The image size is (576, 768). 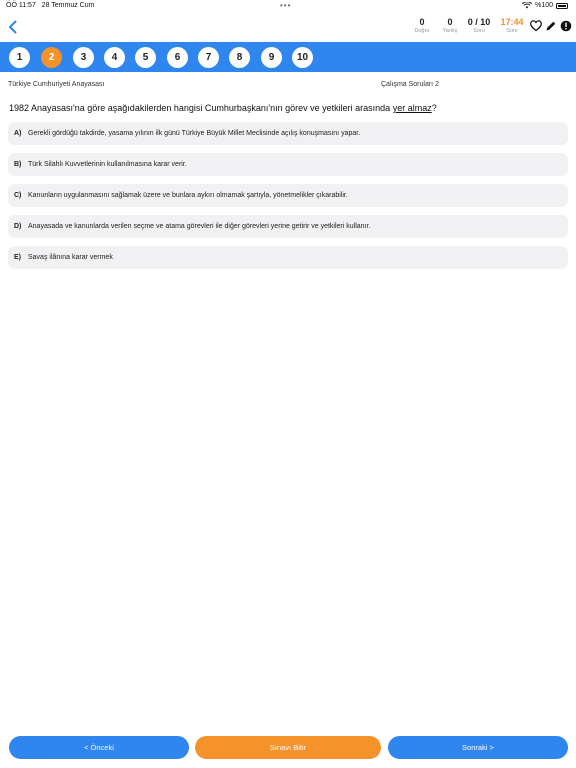 What do you see at coordinates (479, 25) in the screenshot?
I see `stat-questions: 0 / 10 Soru` at bounding box center [479, 25].